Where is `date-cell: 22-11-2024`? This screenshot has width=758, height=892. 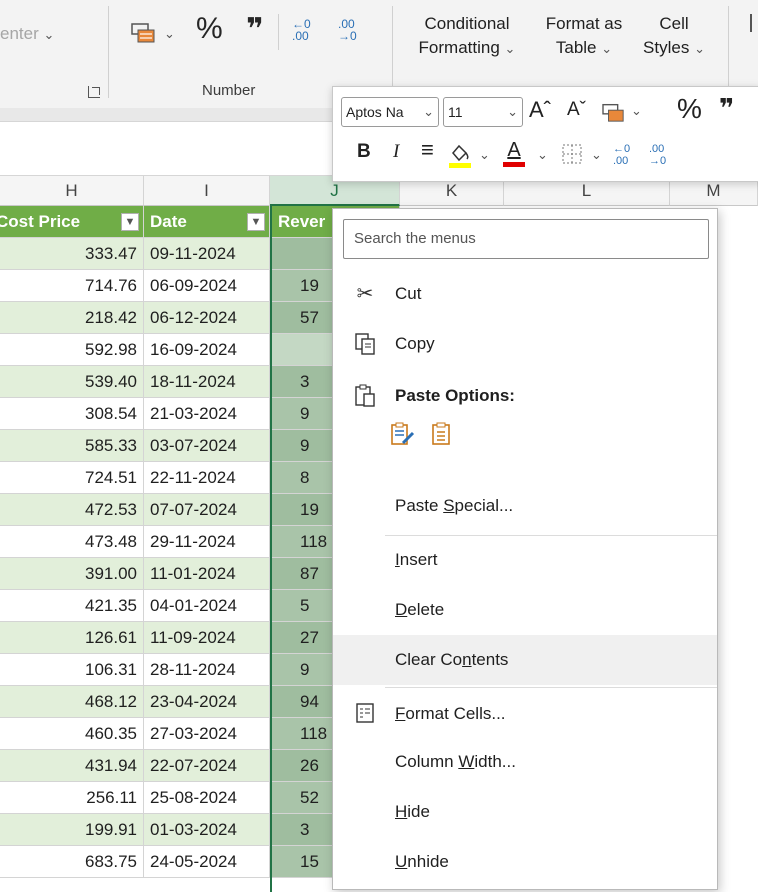 date-cell: 22-11-2024 is located at coordinates (207, 478).